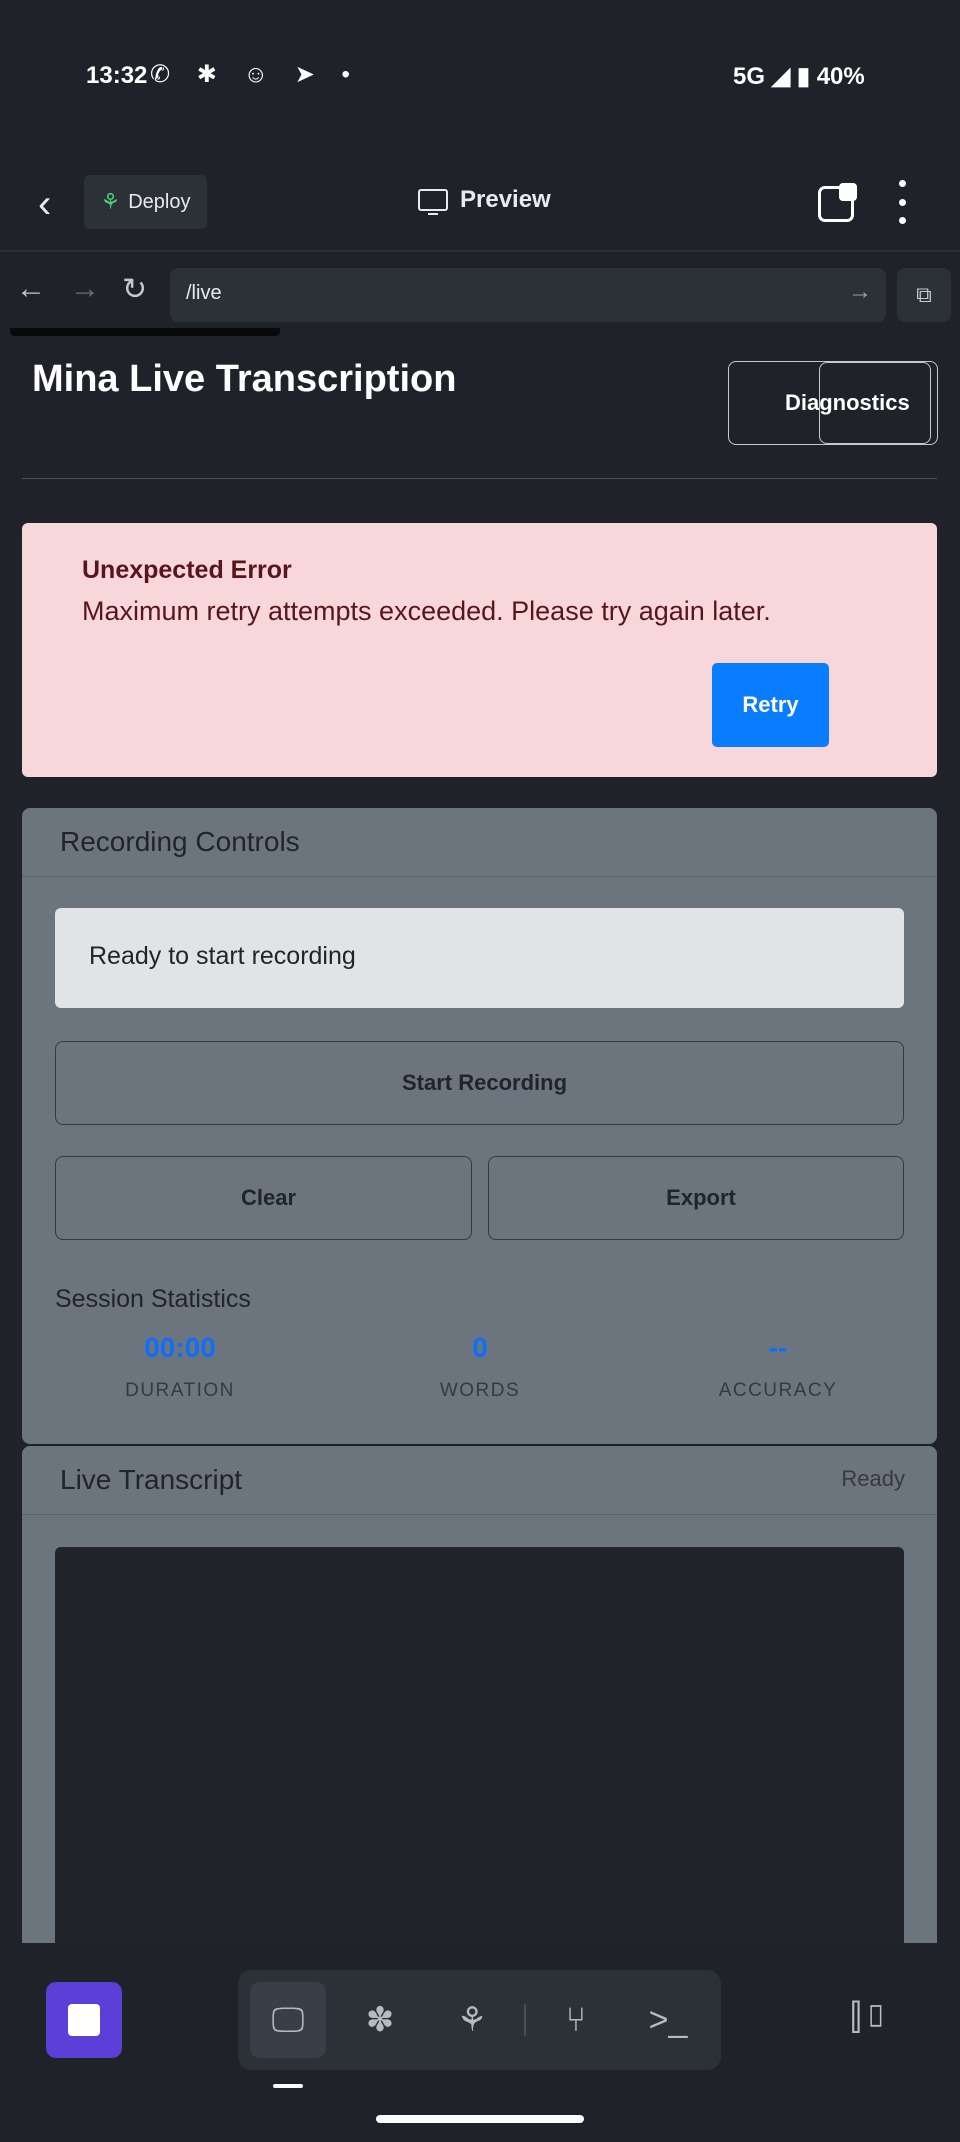 The height and width of the screenshot is (2142, 960). I want to click on card-header: Live Transcript Ready, so click(479, 1480).